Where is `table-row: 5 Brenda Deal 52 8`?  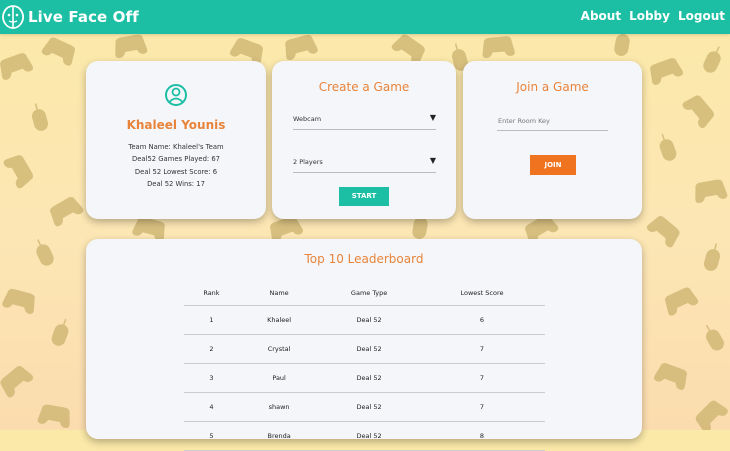 table-row: 5 Brenda Deal 52 8 is located at coordinates (364, 436).